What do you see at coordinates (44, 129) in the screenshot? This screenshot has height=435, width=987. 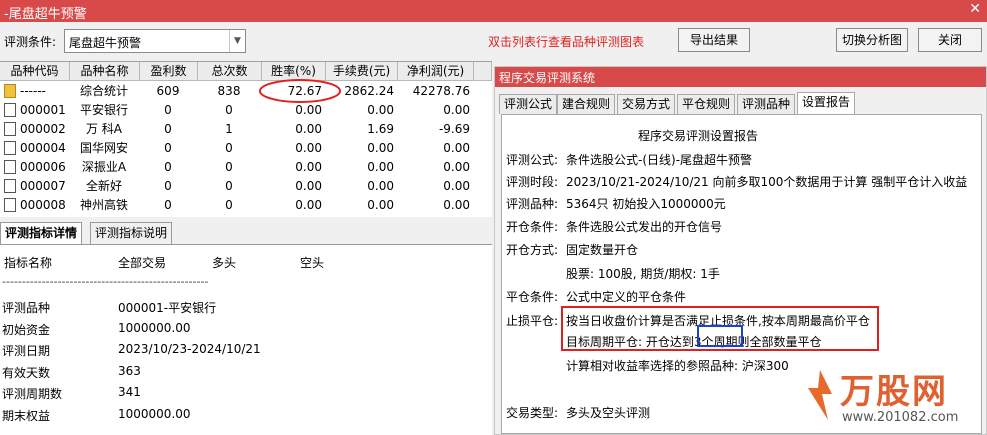 I see `table-cell: 000002` at bounding box center [44, 129].